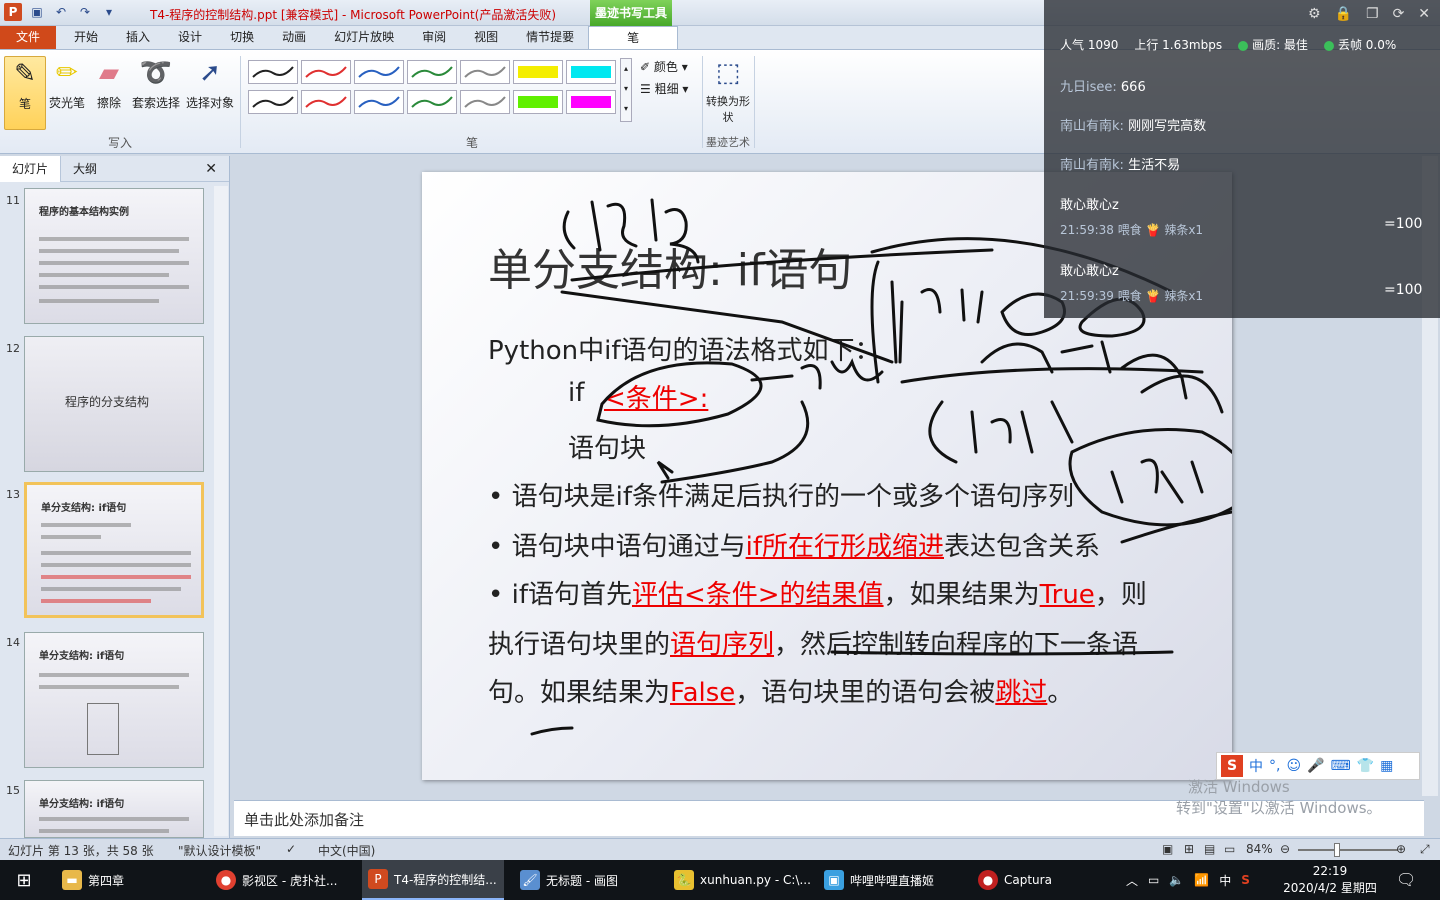 This screenshot has height=900, width=1440. Describe the element at coordinates (486, 37) in the screenshot. I see `tab-view: 视图` at that location.